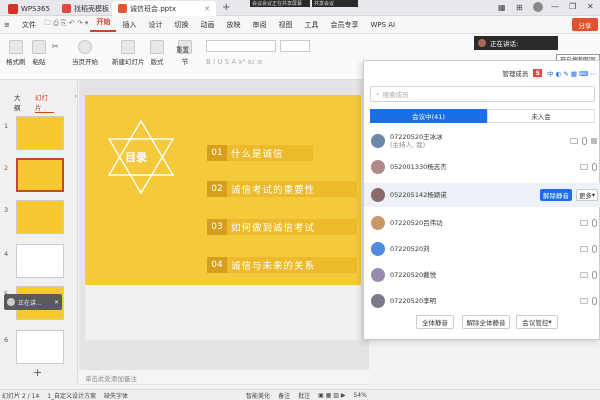  I want to click on layout-button: 版式, so click(157, 53).